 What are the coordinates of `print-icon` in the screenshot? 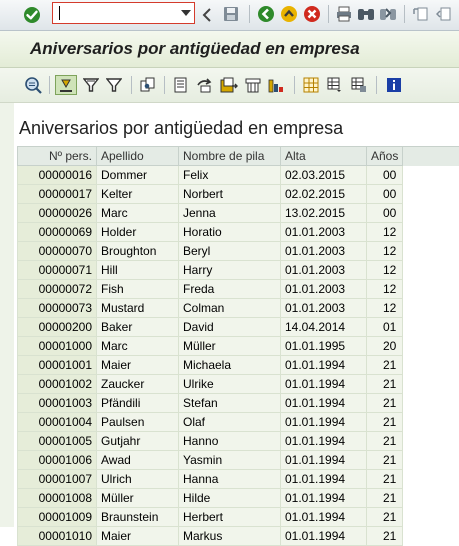 It's located at (344, 14).